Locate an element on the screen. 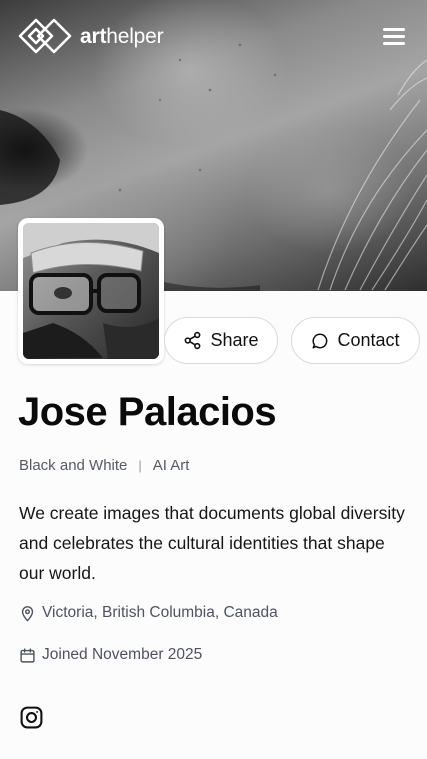 The width and height of the screenshot is (427, 759). contact-button: Contact is located at coordinates (355, 340).